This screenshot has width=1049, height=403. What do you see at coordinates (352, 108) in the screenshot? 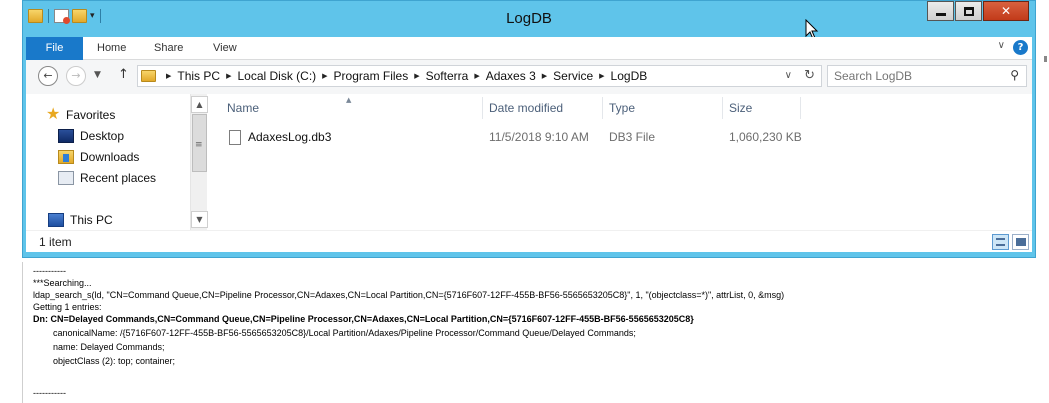
I see `column-header-name: Name` at bounding box center [352, 108].